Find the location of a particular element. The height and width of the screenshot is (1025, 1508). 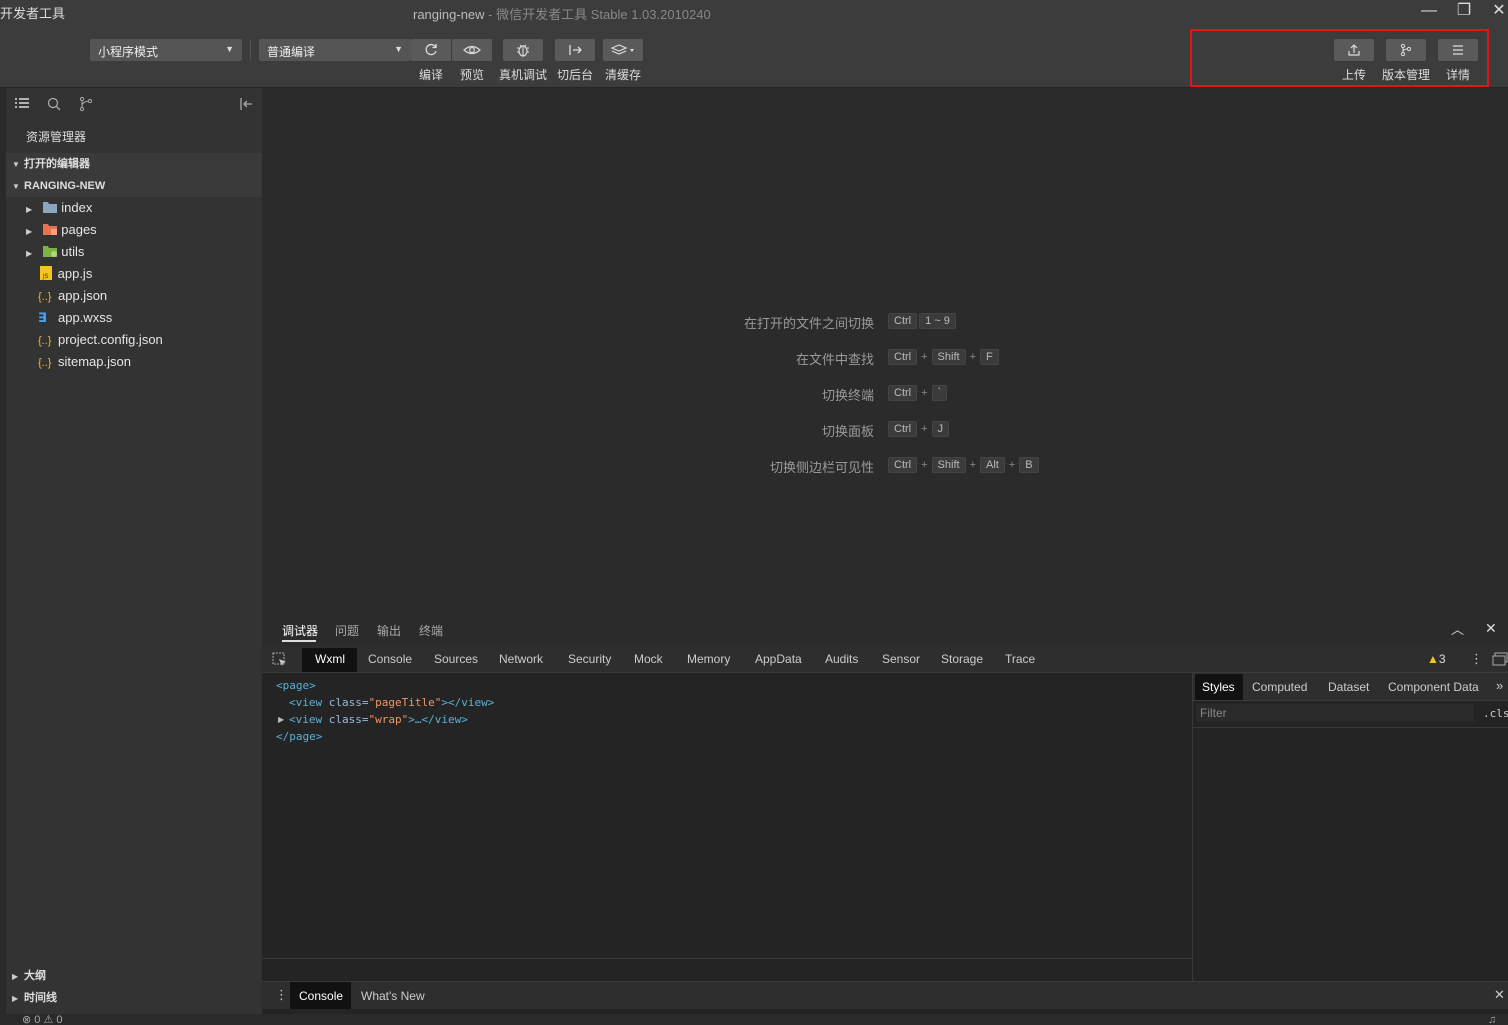

notification-bell-icon: ♫ is located at coordinates (1492, 1019).